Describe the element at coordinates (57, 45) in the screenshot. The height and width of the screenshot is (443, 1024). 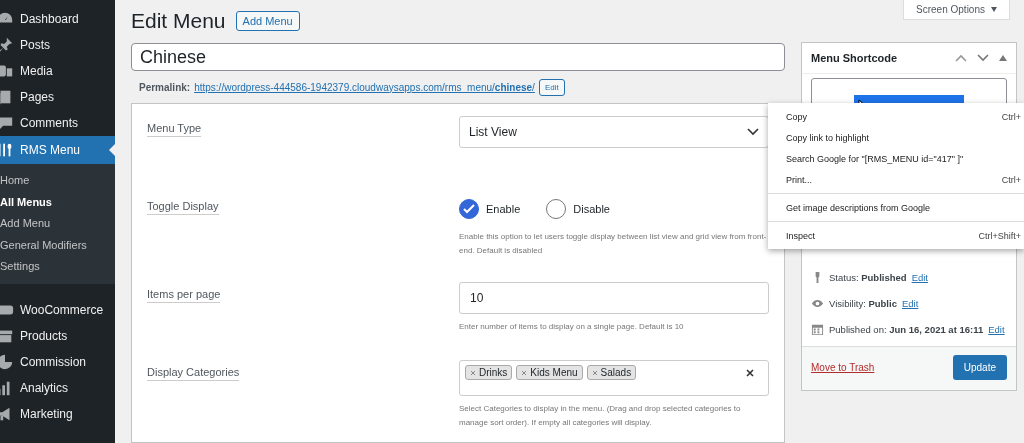
I see `sidebar-item: Posts` at that location.